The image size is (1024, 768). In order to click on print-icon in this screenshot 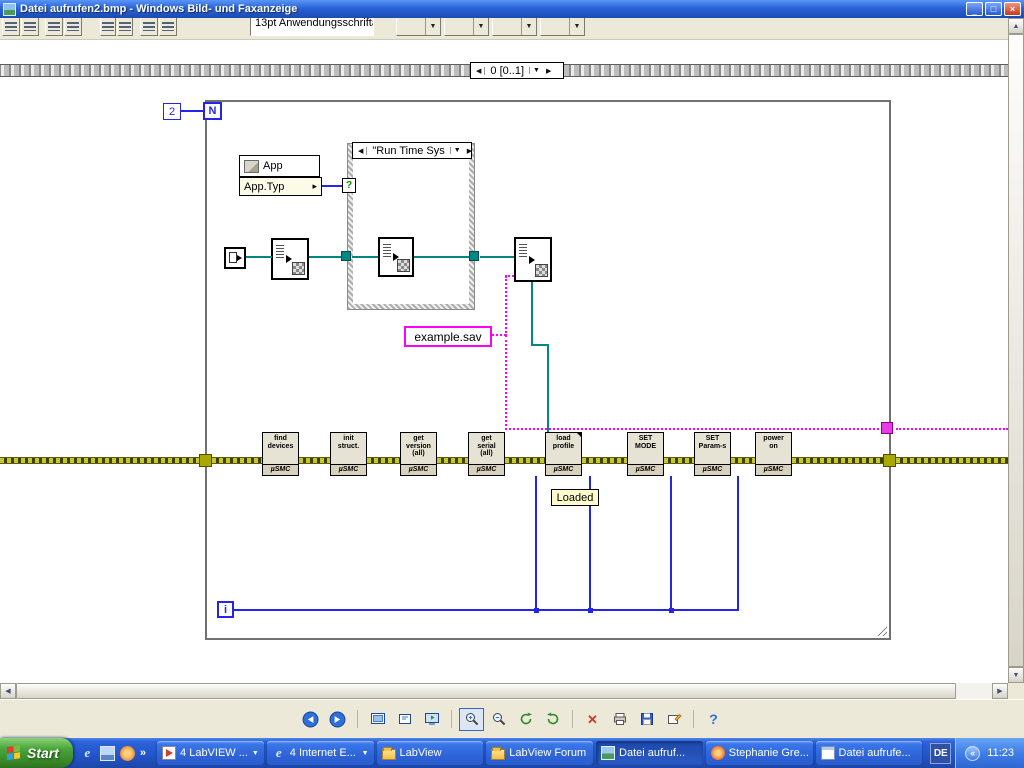, I will do `click(619, 719)`.